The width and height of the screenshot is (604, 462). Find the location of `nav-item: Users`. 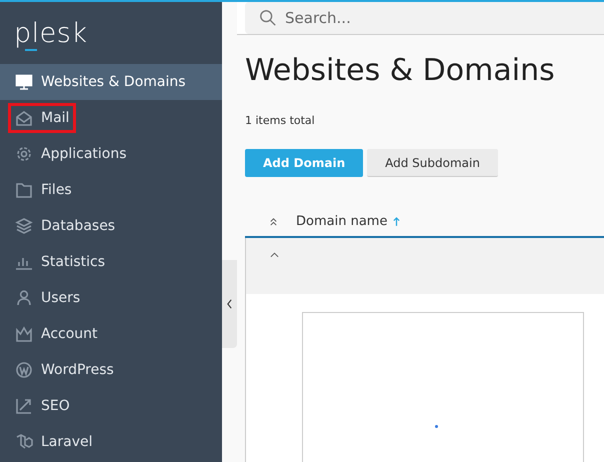

nav-item: Users is located at coordinates (111, 298).